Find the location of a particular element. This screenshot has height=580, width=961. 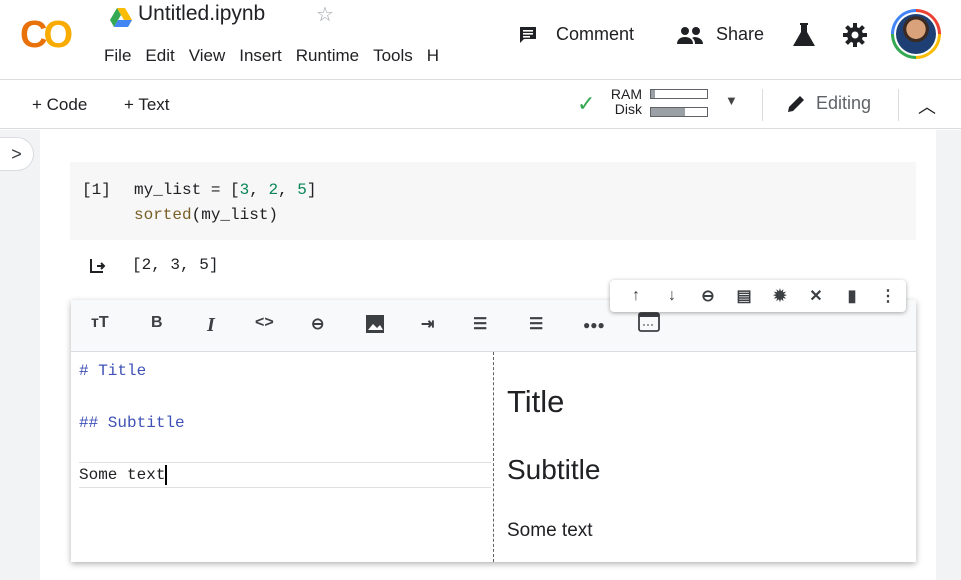

resource-labels: RAM Disk is located at coordinates (624, 102).